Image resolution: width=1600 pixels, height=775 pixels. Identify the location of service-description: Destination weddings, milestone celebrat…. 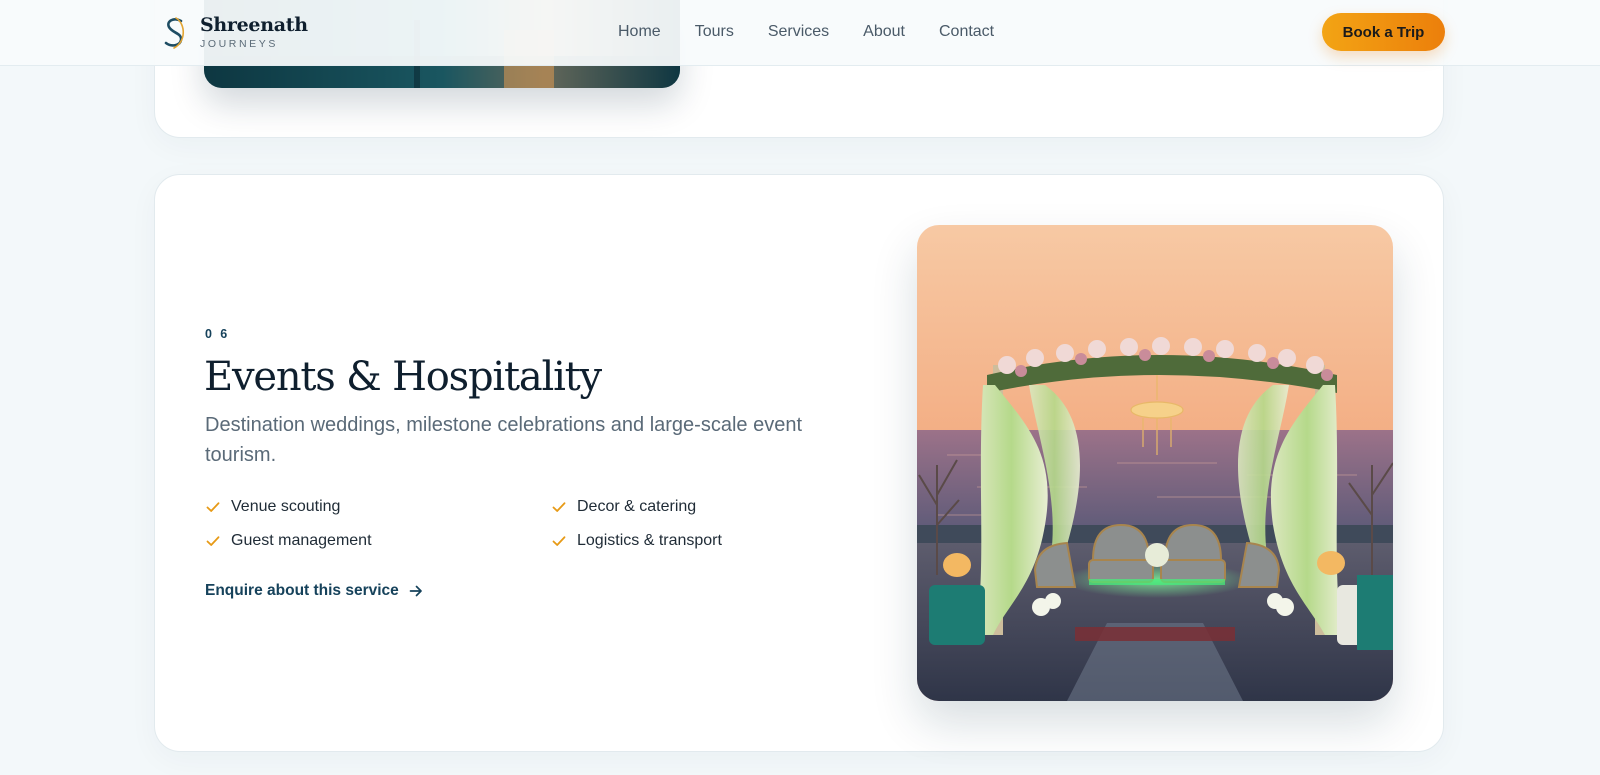
(504, 440).